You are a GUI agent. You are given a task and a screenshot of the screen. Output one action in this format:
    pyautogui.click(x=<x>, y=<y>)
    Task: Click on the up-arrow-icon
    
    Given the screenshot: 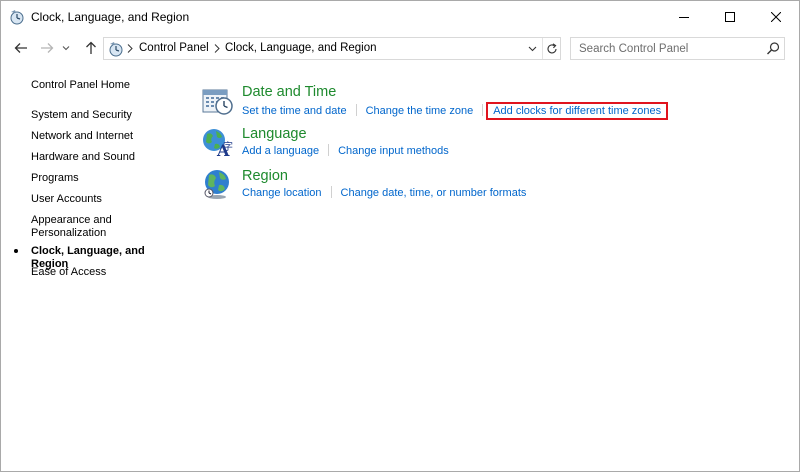 What is the action you would take?
    pyautogui.click(x=91, y=47)
    